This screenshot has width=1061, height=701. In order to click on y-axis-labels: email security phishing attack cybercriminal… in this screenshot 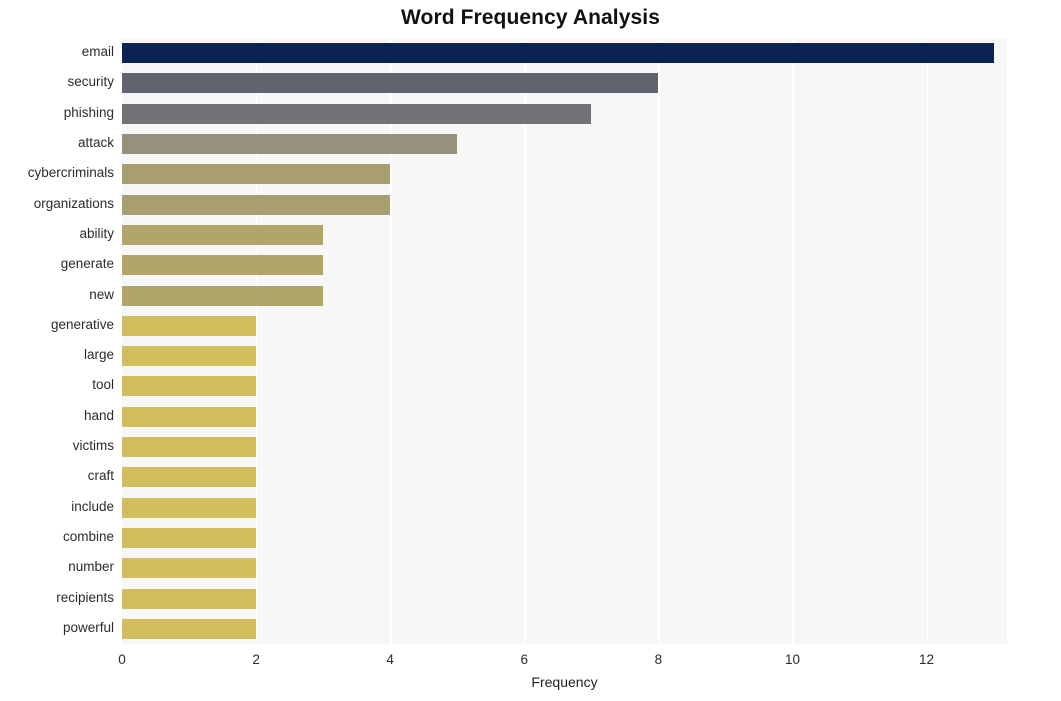, I will do `click(57, 341)`.